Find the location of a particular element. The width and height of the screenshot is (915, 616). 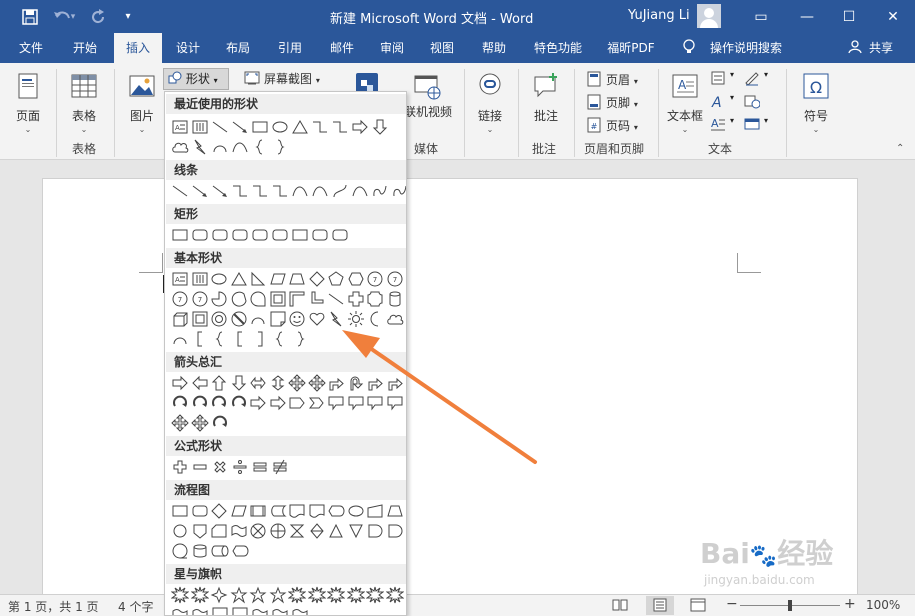

shape-cloud-icon is located at coordinates (180, 147).